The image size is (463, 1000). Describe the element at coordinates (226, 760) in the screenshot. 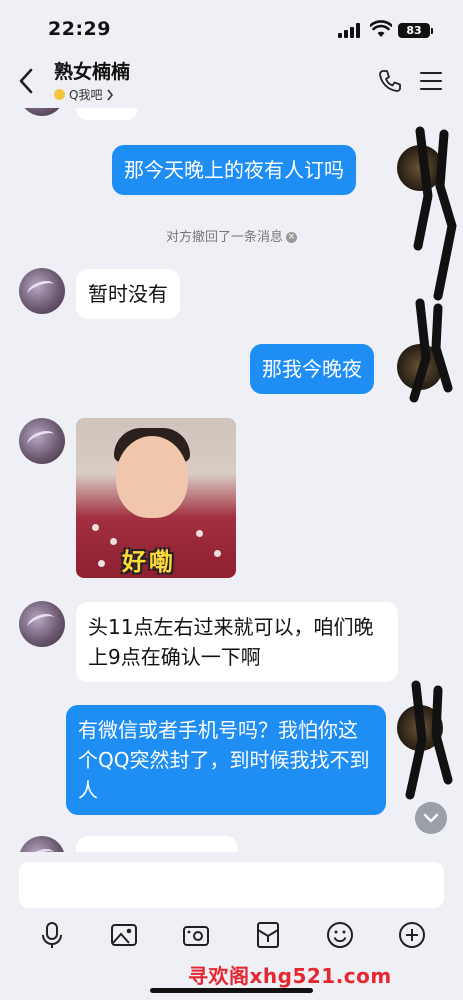

I see `message-bubble-outgoing: 有微信或者手机号吗？我怕你这个QQ突然封了，到时候我找不到人` at that location.